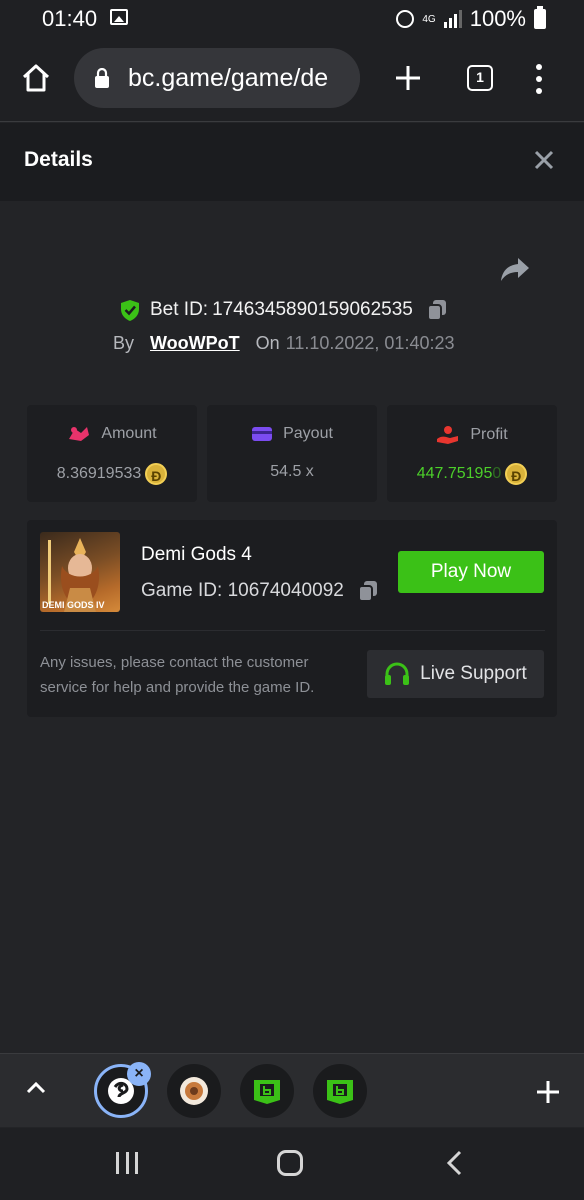  What do you see at coordinates (130, 310) in the screenshot?
I see `shield-check-icon` at bounding box center [130, 310].